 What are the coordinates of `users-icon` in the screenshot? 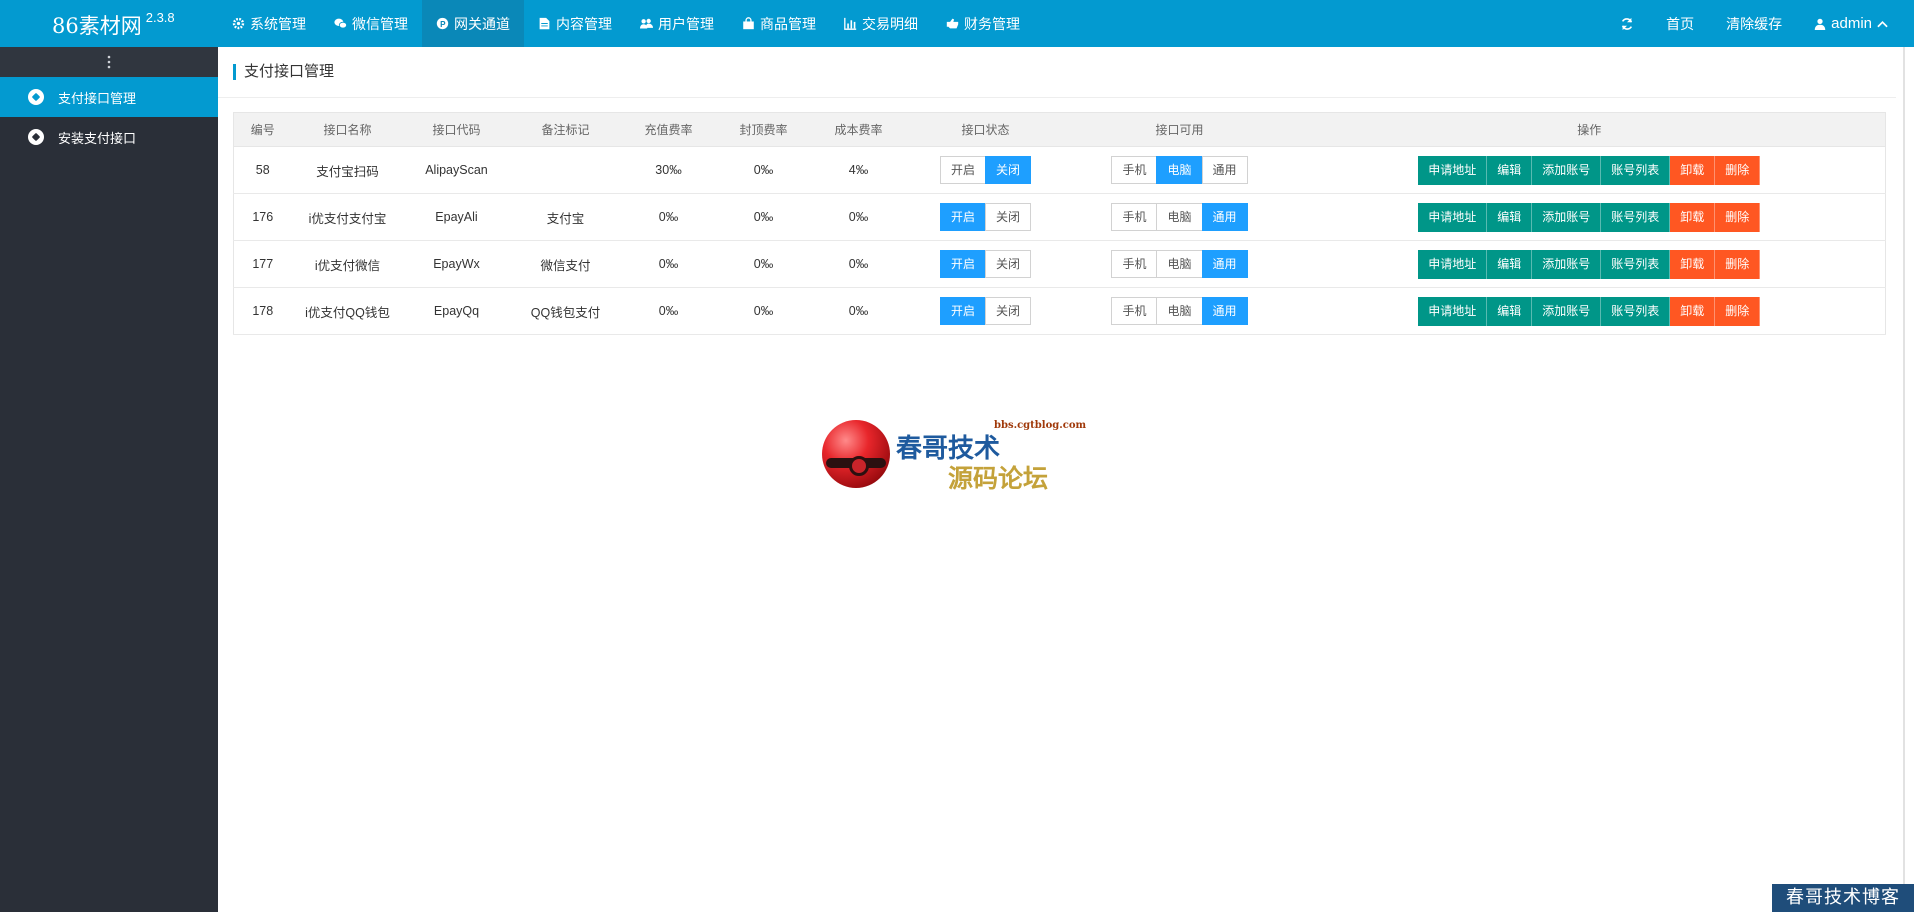 It's located at (646, 23).